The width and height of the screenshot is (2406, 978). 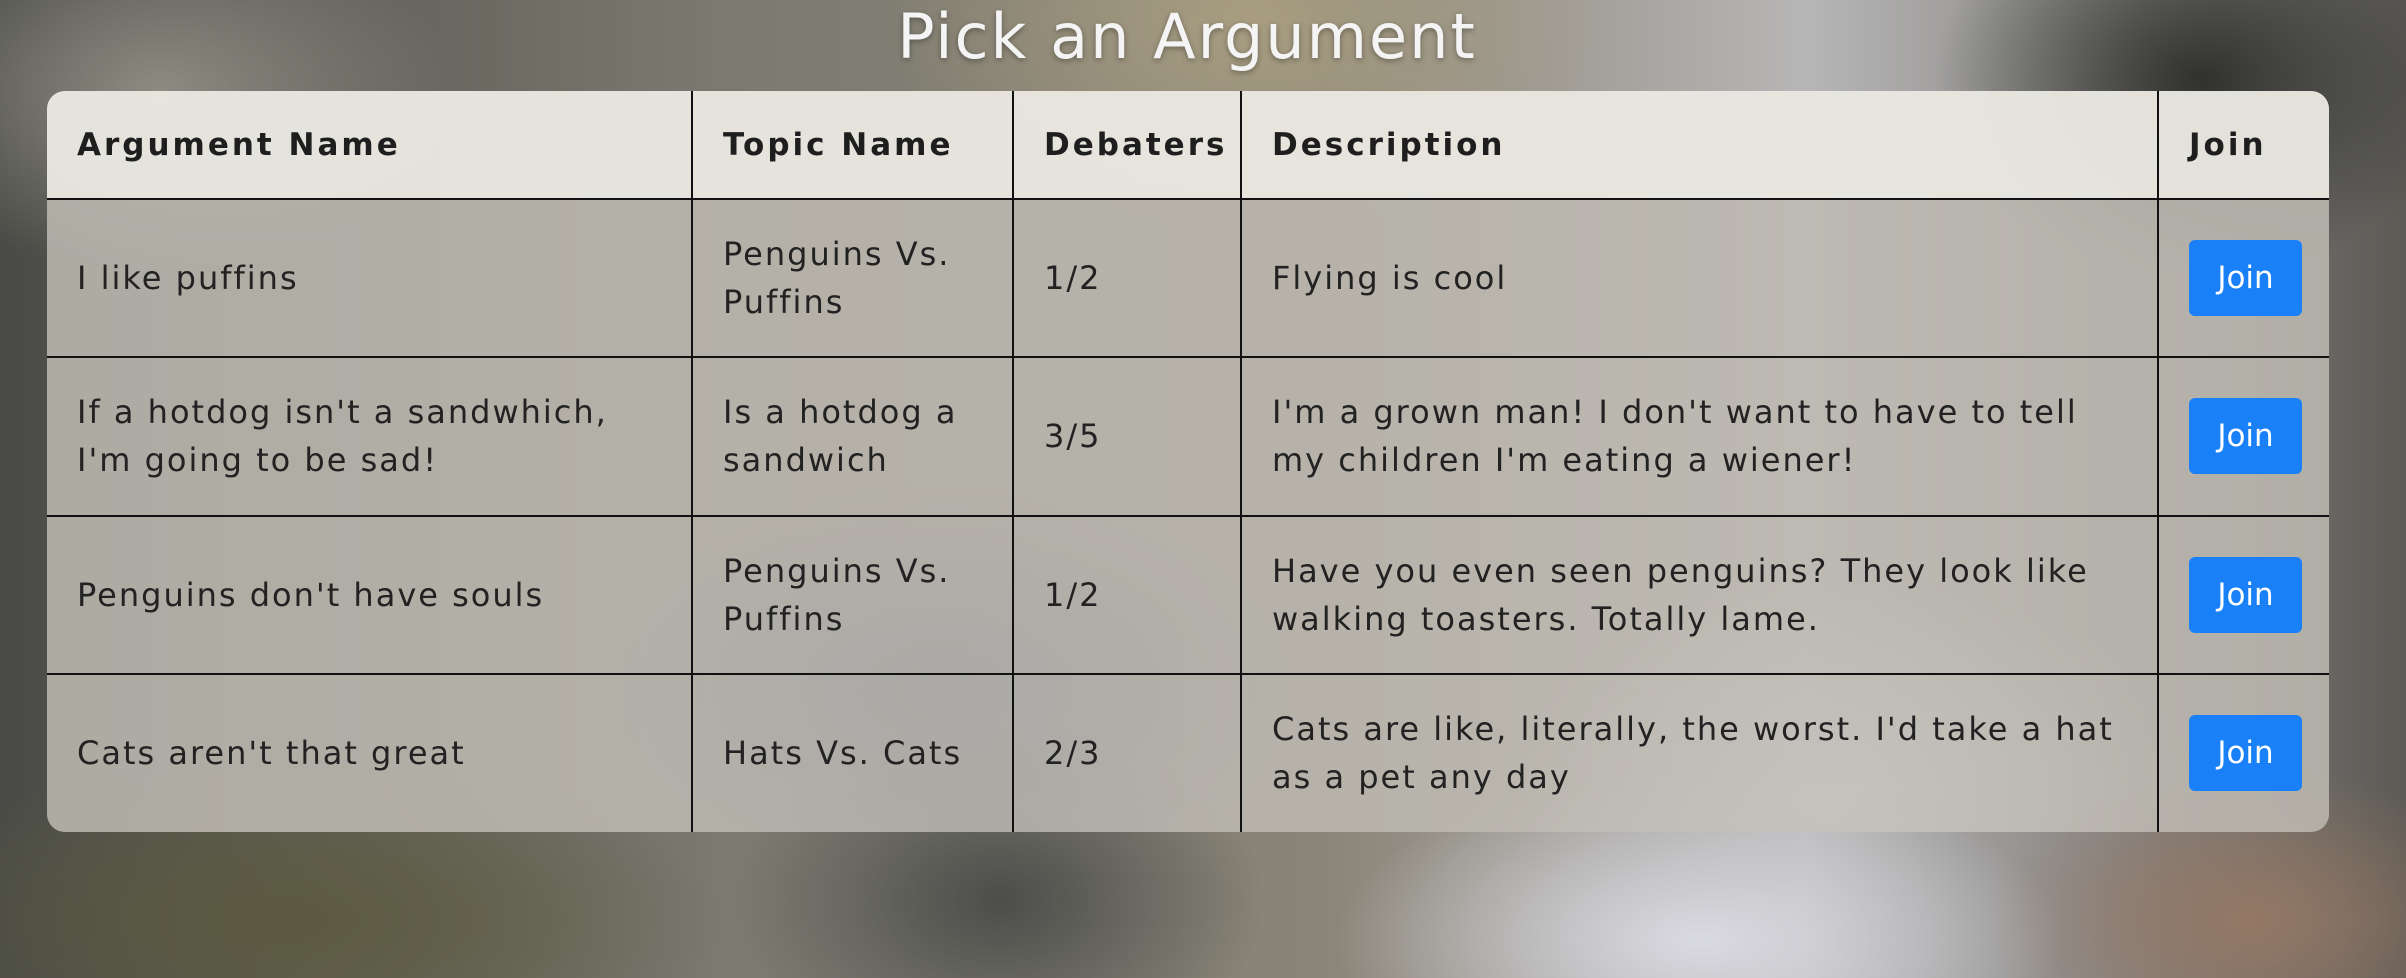 What do you see at coordinates (1127, 436) in the screenshot?
I see `debaters-cell: 3/5` at bounding box center [1127, 436].